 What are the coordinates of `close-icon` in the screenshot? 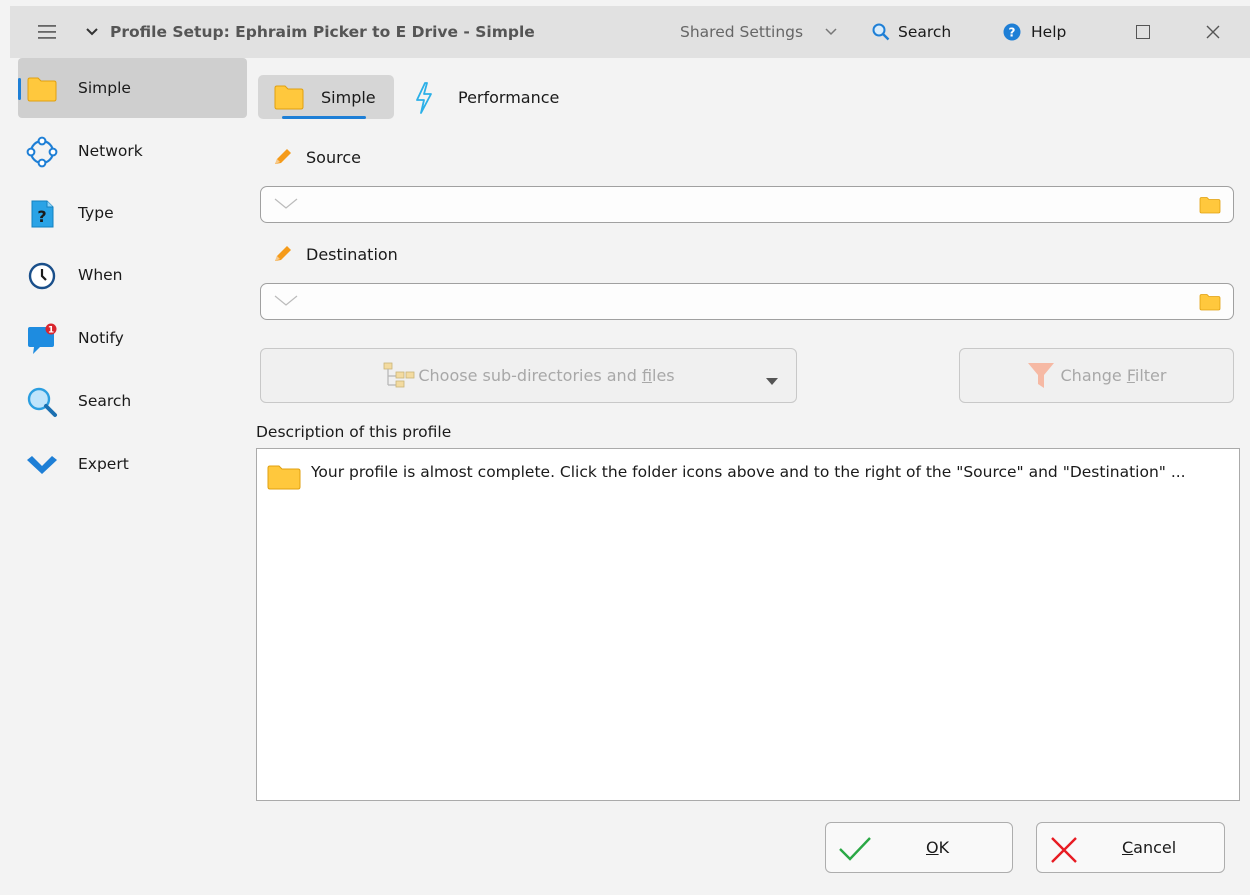 It's located at (1213, 32).